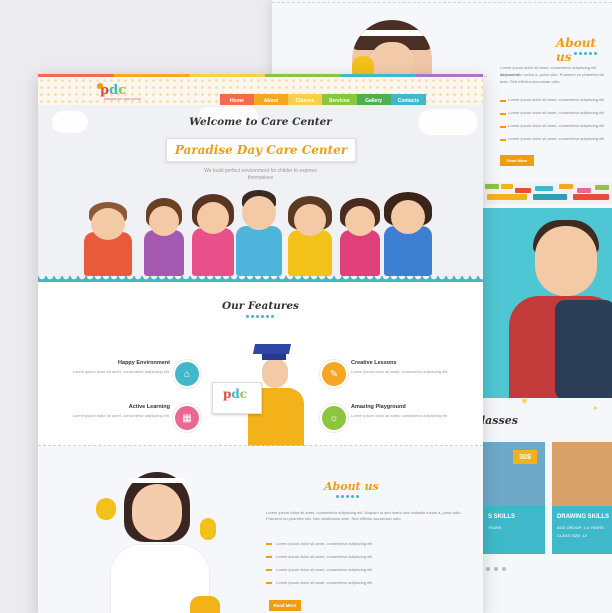  I want to click on class-photo, so click(582, 474).